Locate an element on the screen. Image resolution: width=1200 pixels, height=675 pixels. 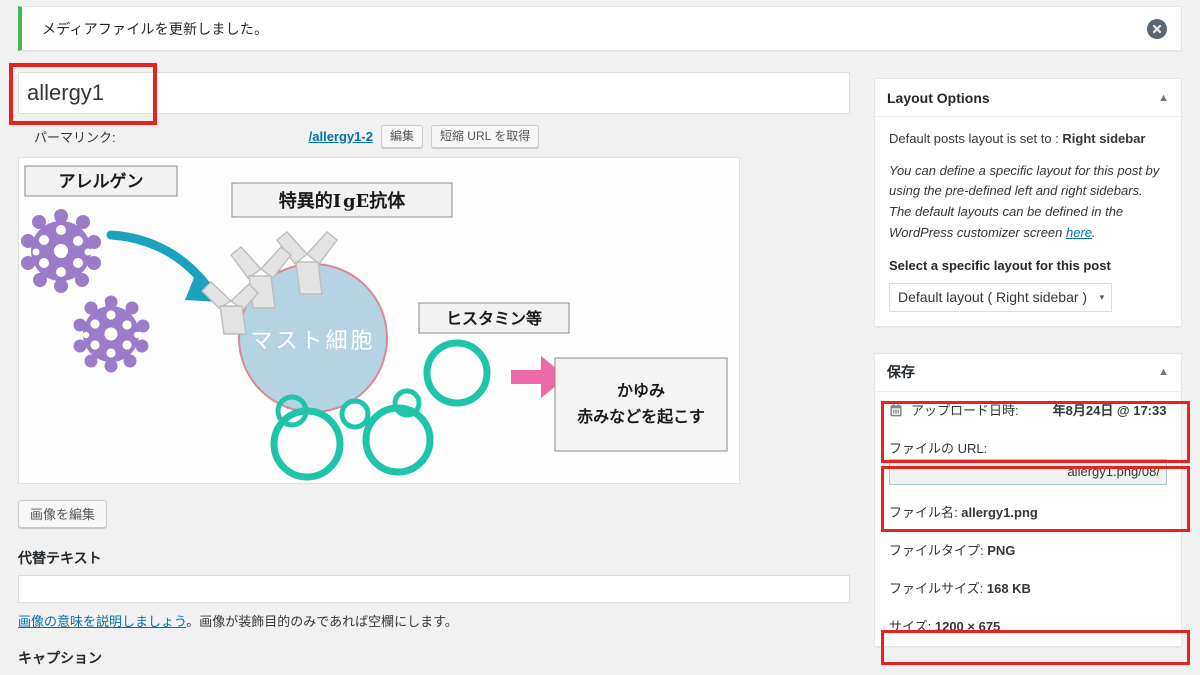
filetype-value: PNG is located at coordinates (1001, 550).